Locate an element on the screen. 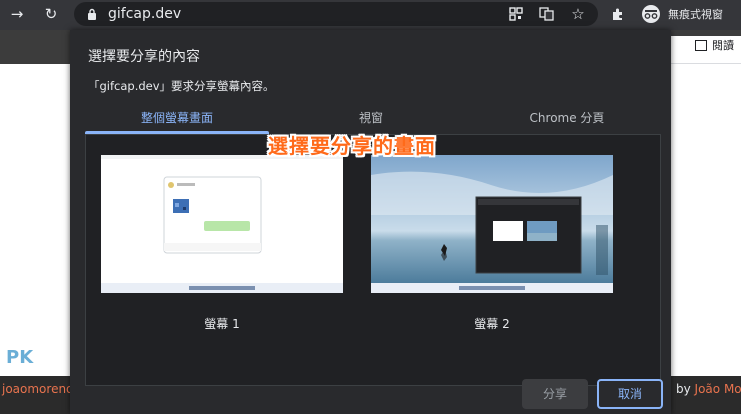 Image resolution: width=741 pixels, height=414 pixels. screen-1-label: 螢幕 1 is located at coordinates (222, 324).